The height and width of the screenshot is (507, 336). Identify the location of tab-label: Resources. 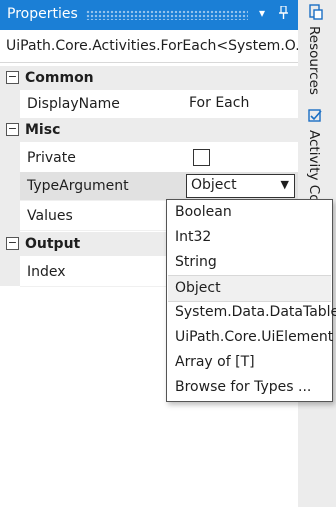
(314, 60).